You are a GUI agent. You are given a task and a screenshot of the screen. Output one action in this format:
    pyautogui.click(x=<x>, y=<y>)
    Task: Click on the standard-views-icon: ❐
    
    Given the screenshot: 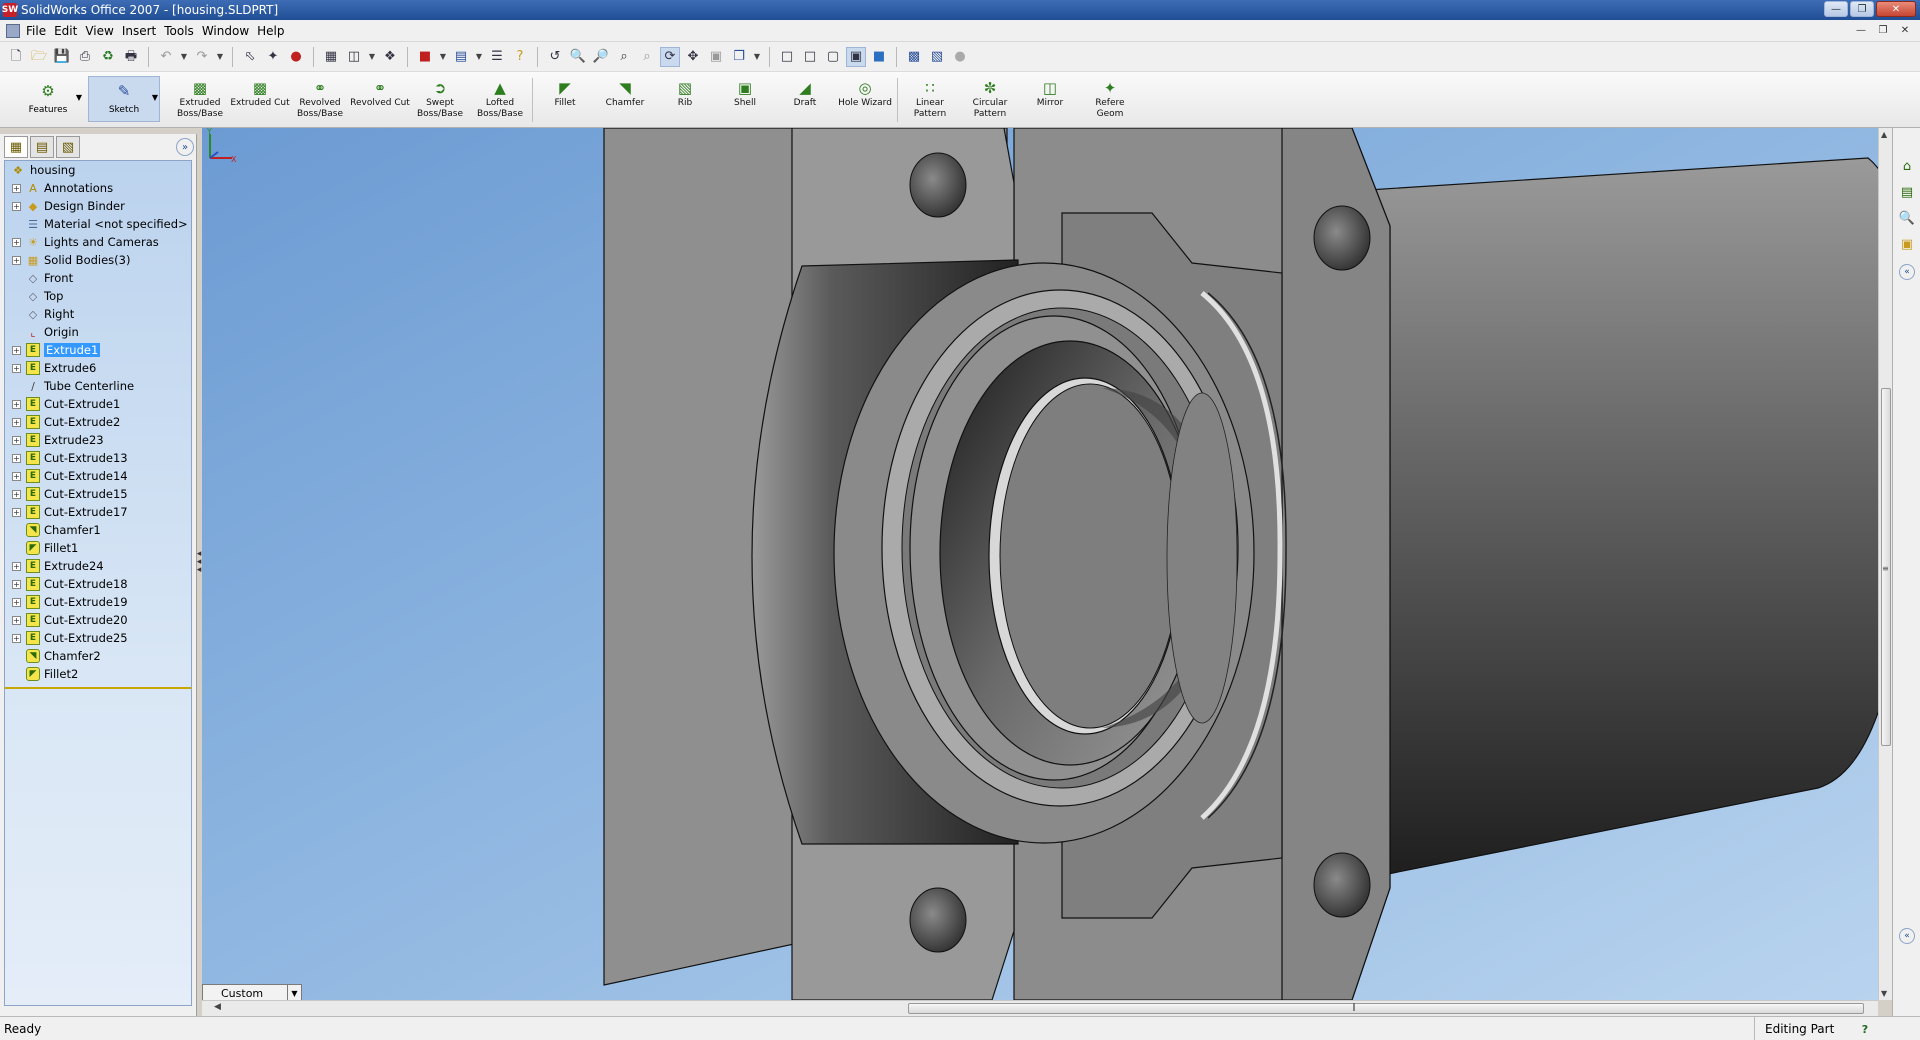 What is the action you would take?
    pyautogui.click(x=739, y=57)
    